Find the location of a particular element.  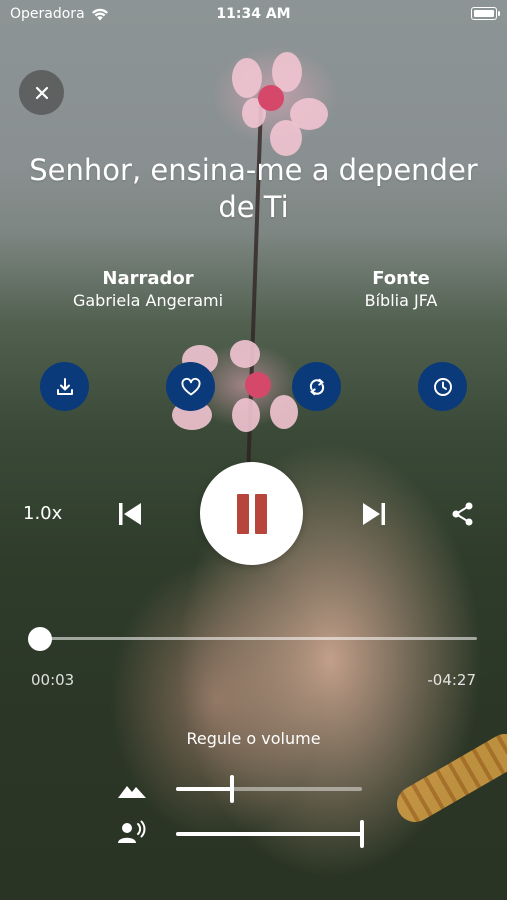

playback-speed-button: 1.0x is located at coordinates (42, 513).